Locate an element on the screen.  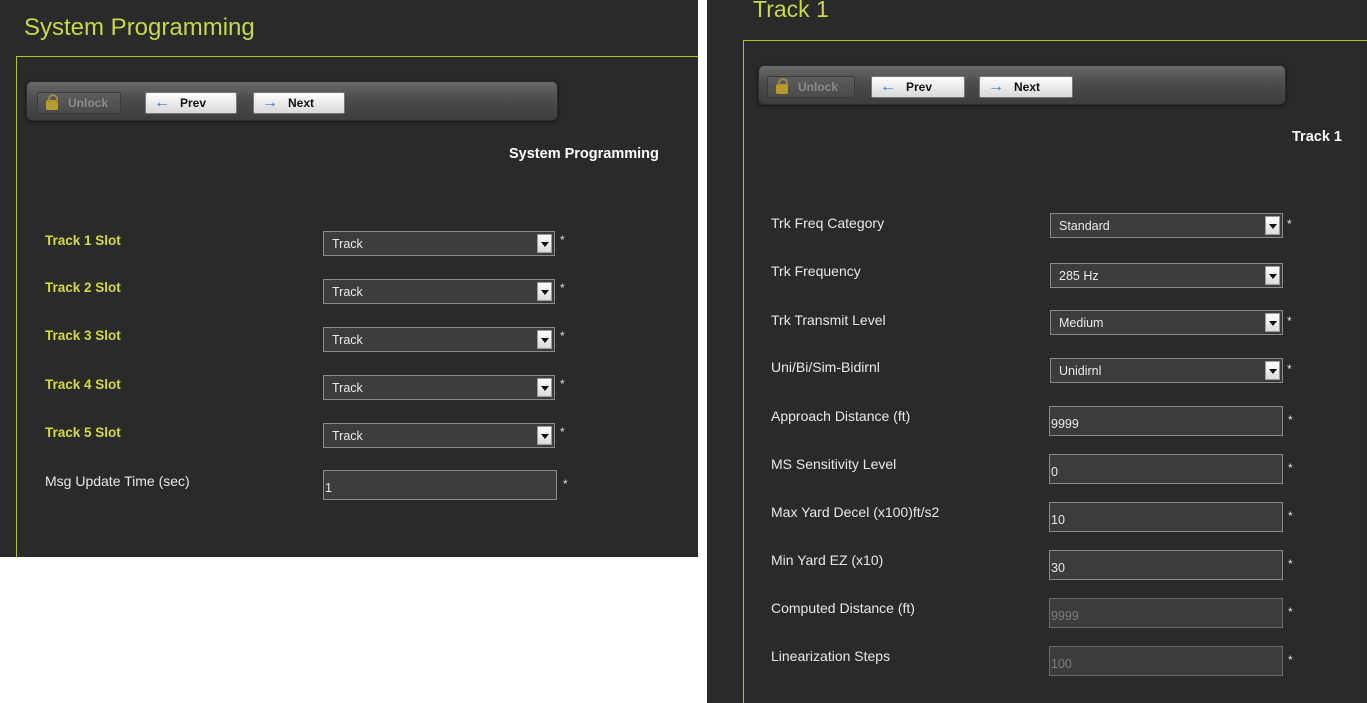
linearization-steps-label: Linearization Steps is located at coordinates (831, 656).